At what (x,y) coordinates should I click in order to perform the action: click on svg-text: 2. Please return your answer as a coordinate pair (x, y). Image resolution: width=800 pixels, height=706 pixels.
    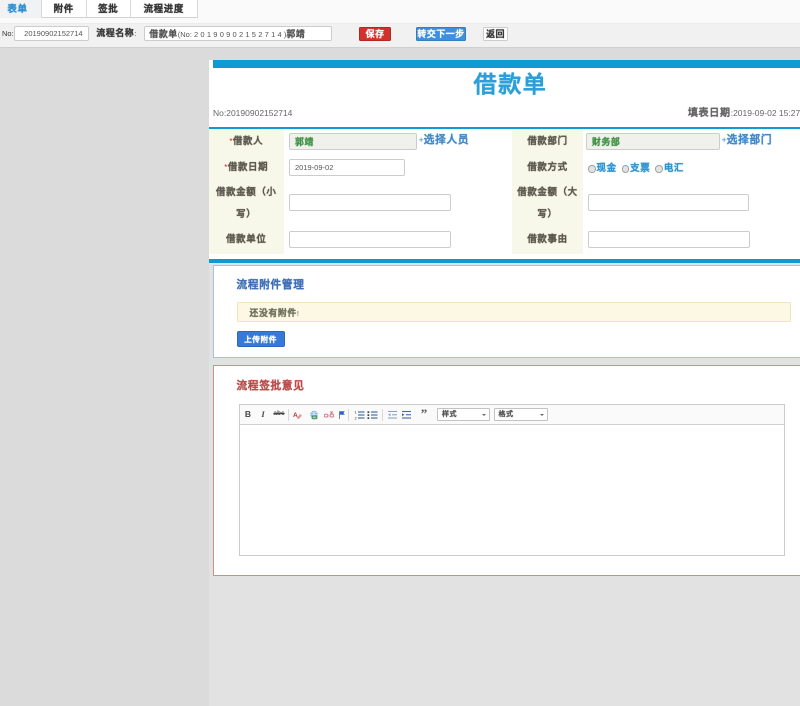
    Looking at the image, I should click on (355, 417).